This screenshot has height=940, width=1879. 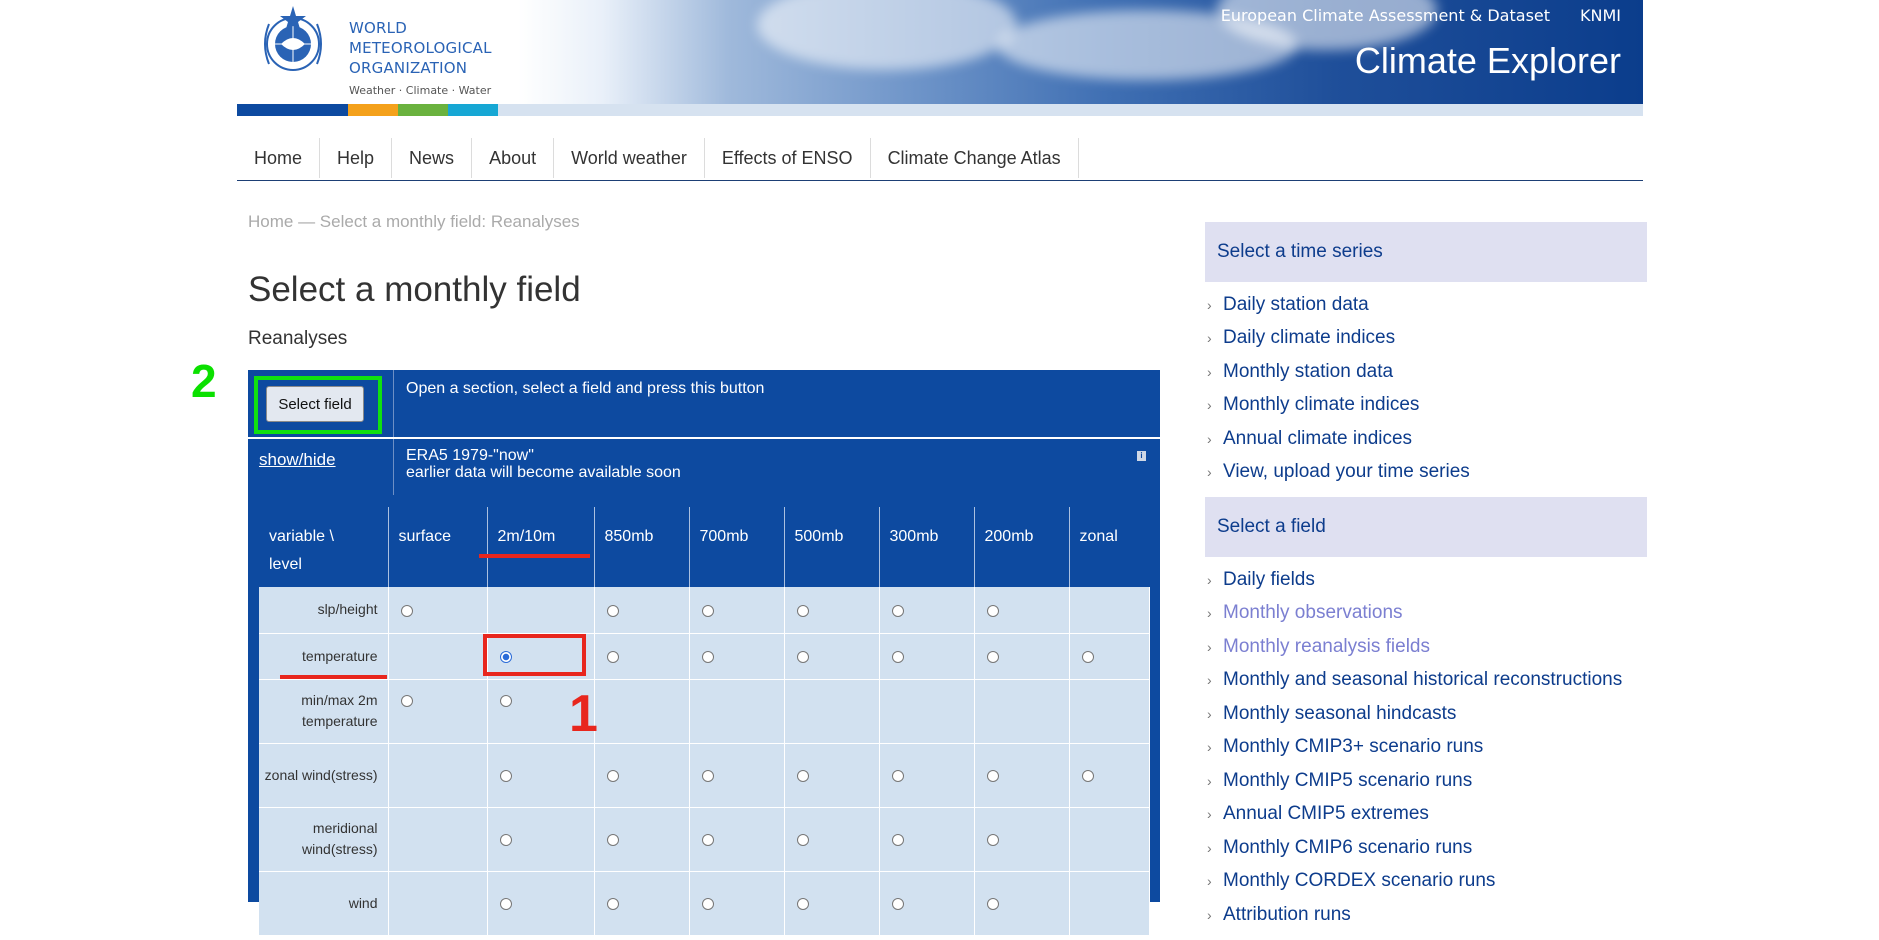 What do you see at coordinates (629, 158) in the screenshot?
I see `nav-world-weather: World weather` at bounding box center [629, 158].